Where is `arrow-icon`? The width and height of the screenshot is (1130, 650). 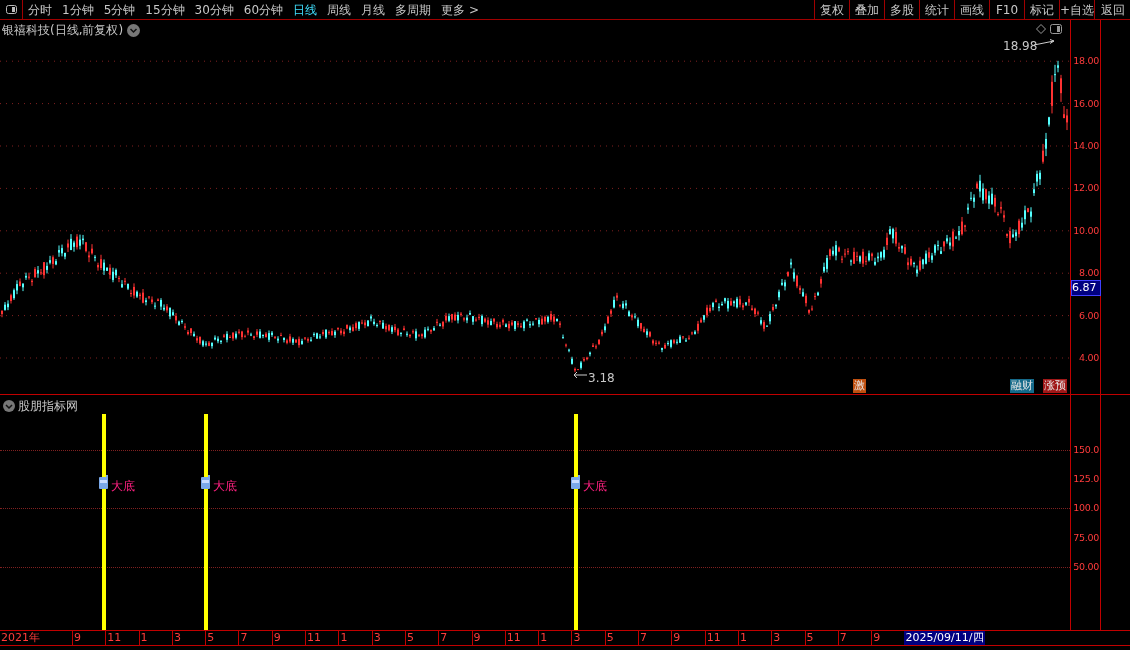
arrow-icon is located at coordinates (580, 374).